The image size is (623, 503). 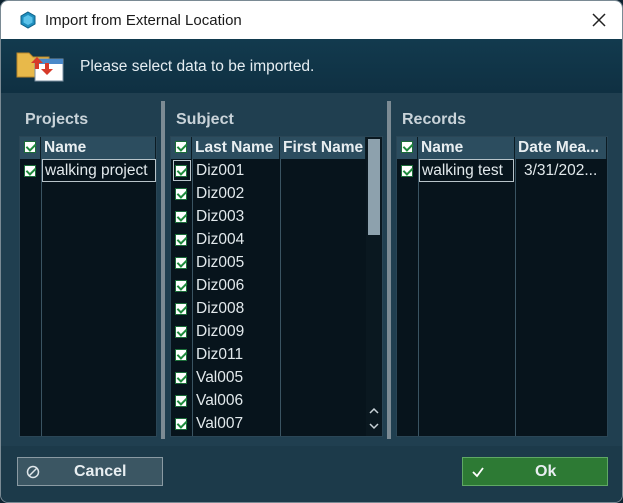 I want to click on header-message: Please select data to be imported., so click(x=197, y=66).